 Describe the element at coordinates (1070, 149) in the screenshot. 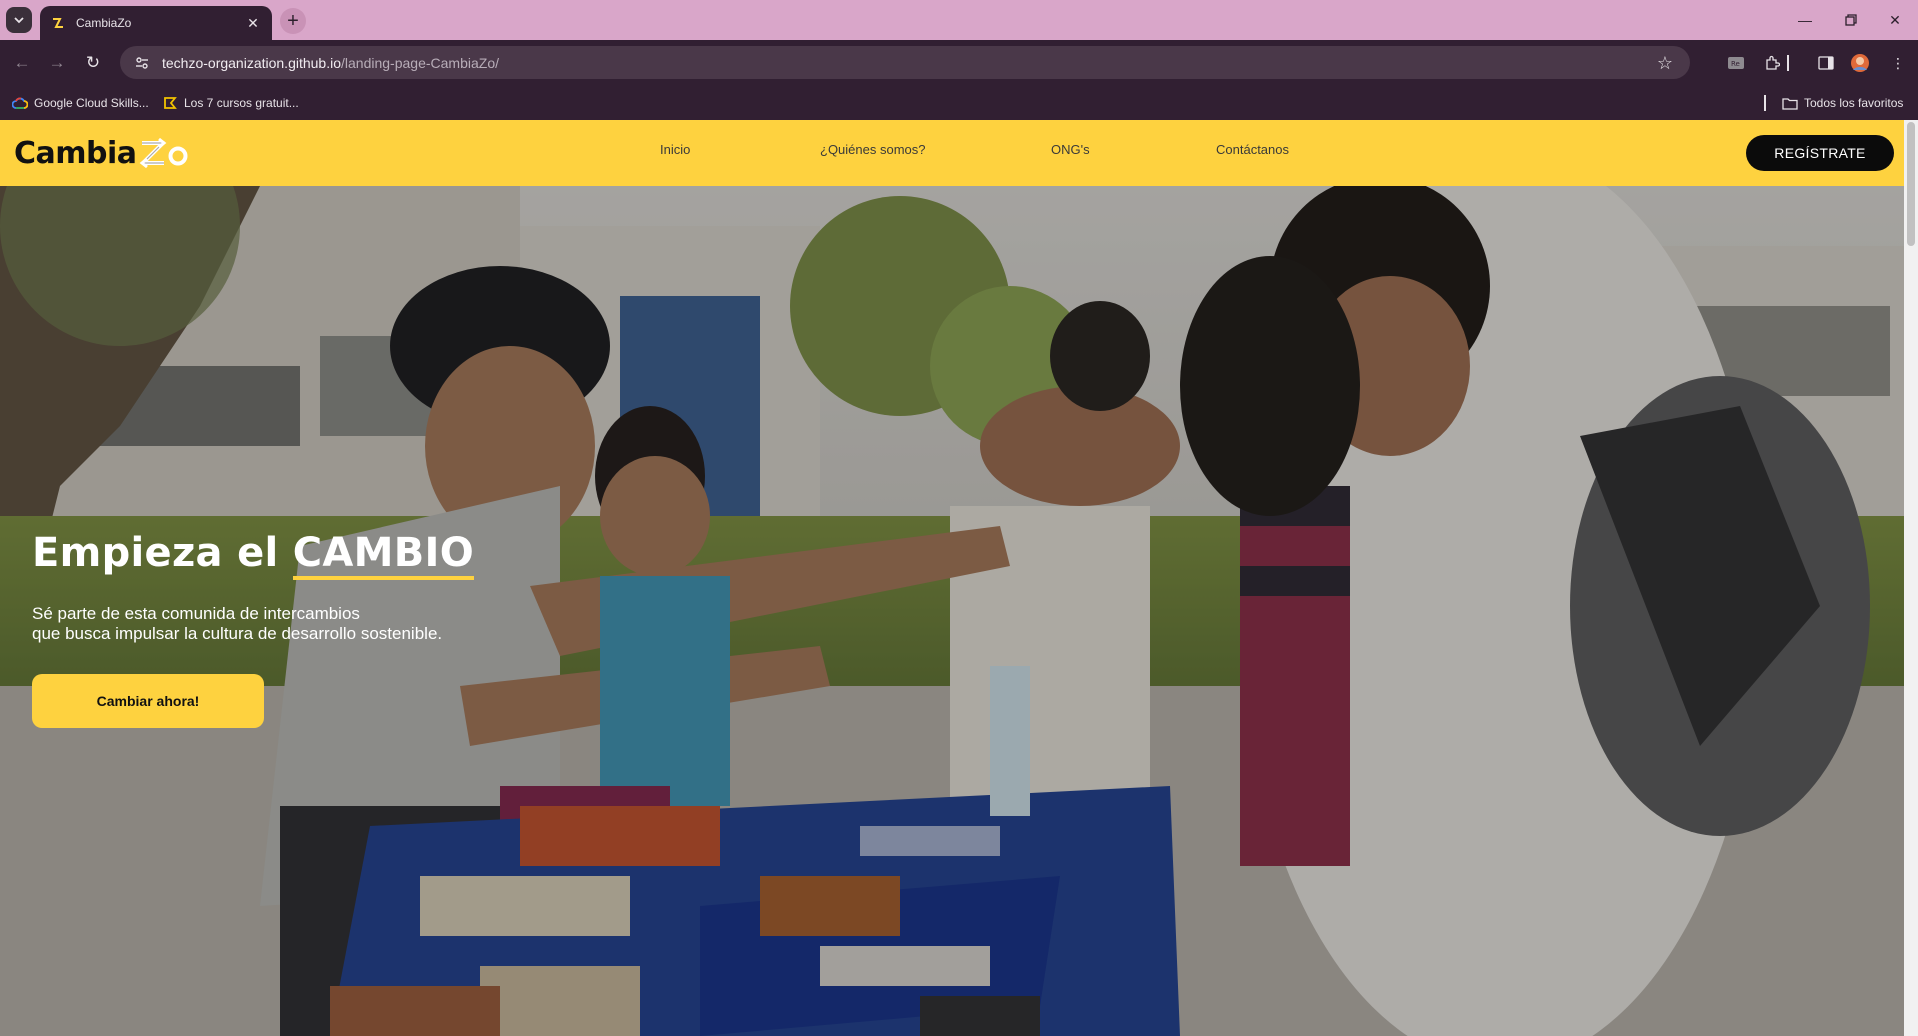

I see `nav-link-ongs: ONG's` at that location.